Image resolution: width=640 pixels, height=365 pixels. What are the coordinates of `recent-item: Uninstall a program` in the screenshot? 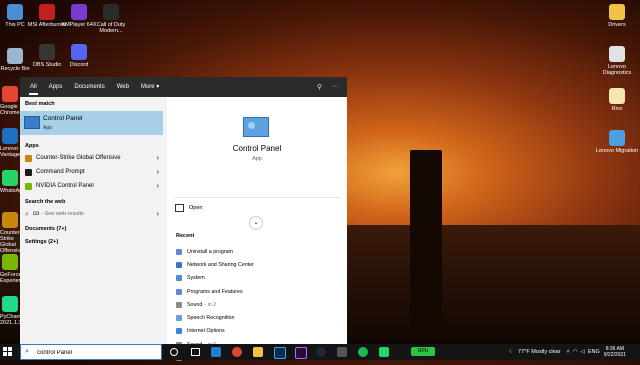 It's located at (216, 251).